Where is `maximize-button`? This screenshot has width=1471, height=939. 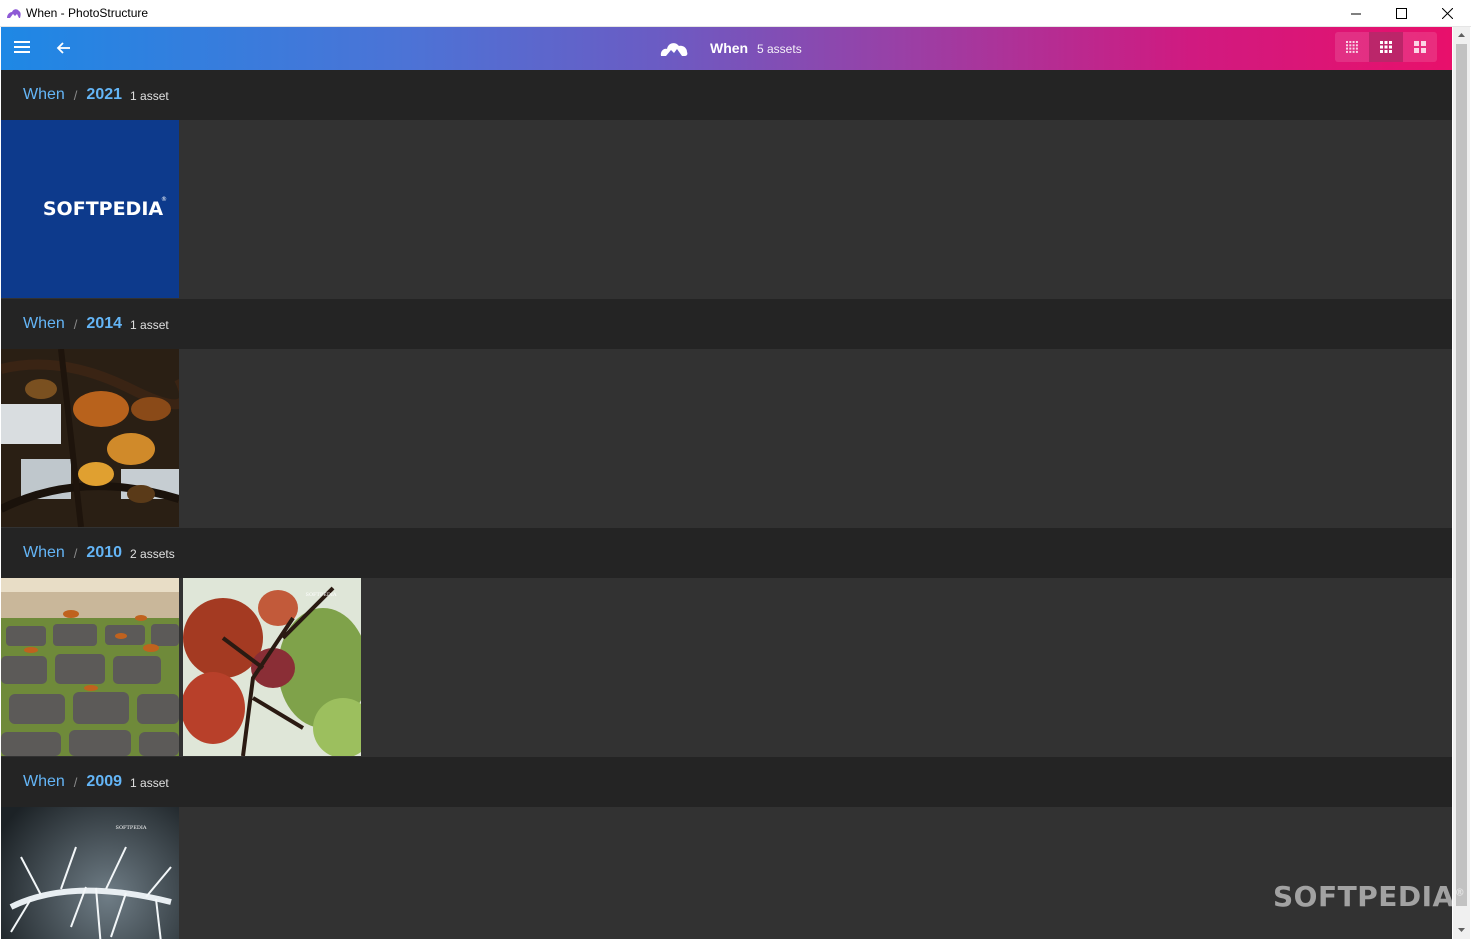
maximize-button is located at coordinates (1401, 13).